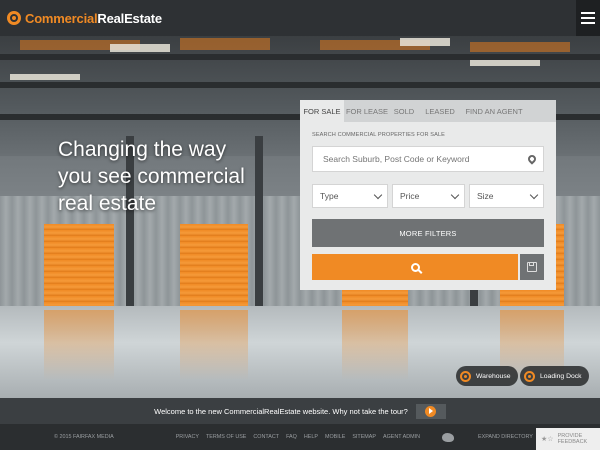 Image resolution: width=600 pixels, height=450 pixels. I want to click on footer-link-privacy: PRIVACY, so click(187, 437).